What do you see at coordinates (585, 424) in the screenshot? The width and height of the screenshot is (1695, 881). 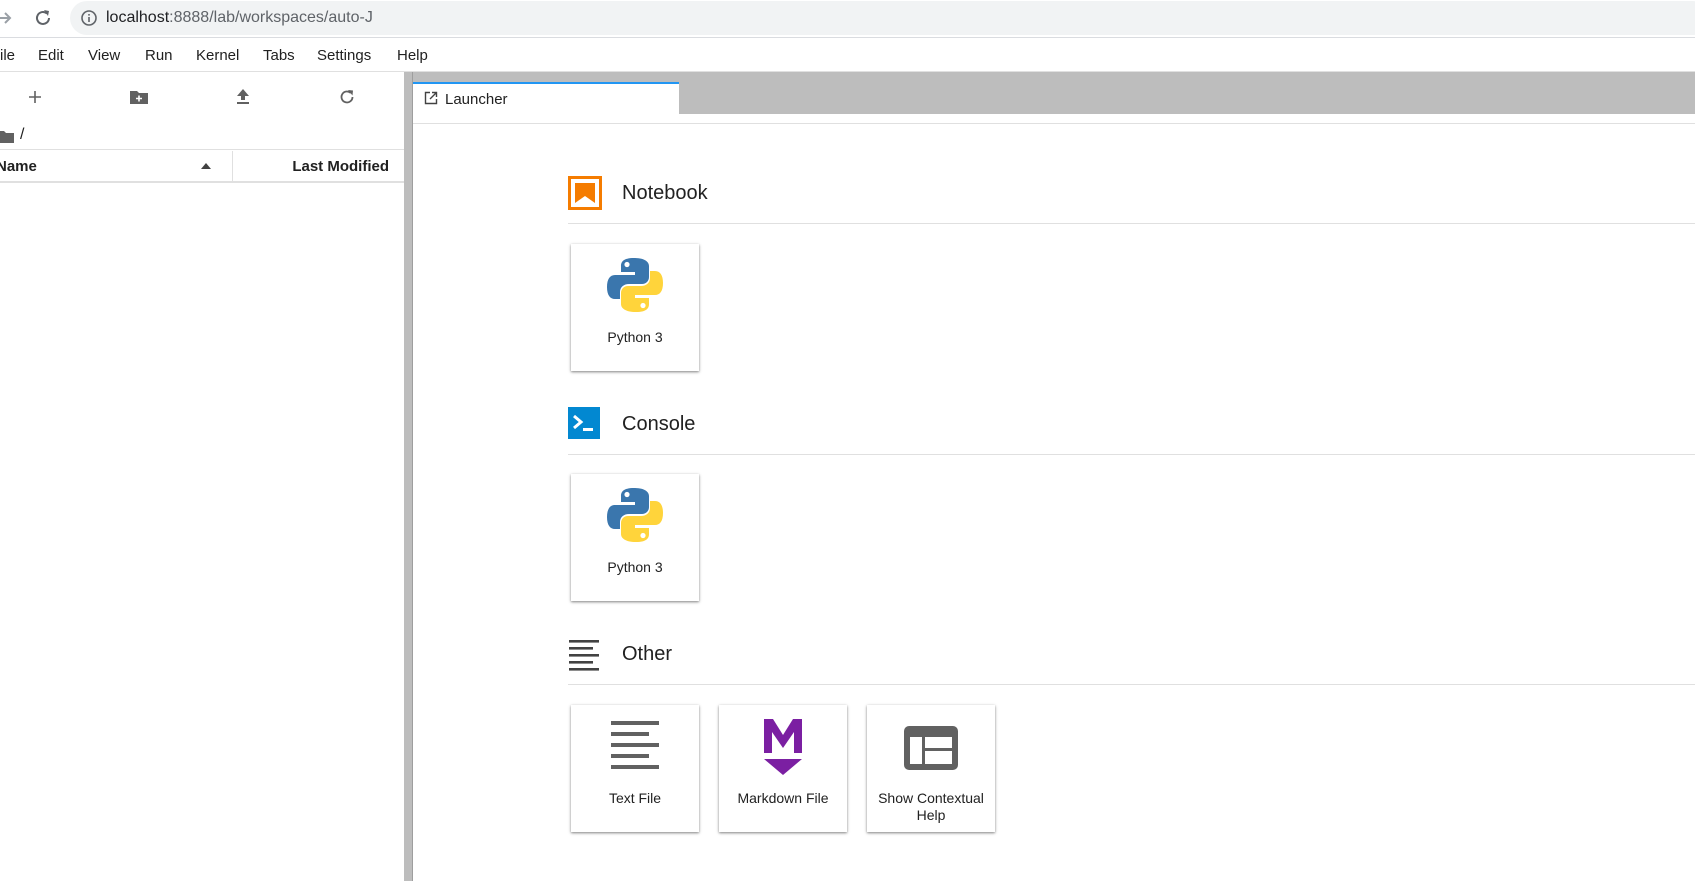 I see `console-icon` at bounding box center [585, 424].